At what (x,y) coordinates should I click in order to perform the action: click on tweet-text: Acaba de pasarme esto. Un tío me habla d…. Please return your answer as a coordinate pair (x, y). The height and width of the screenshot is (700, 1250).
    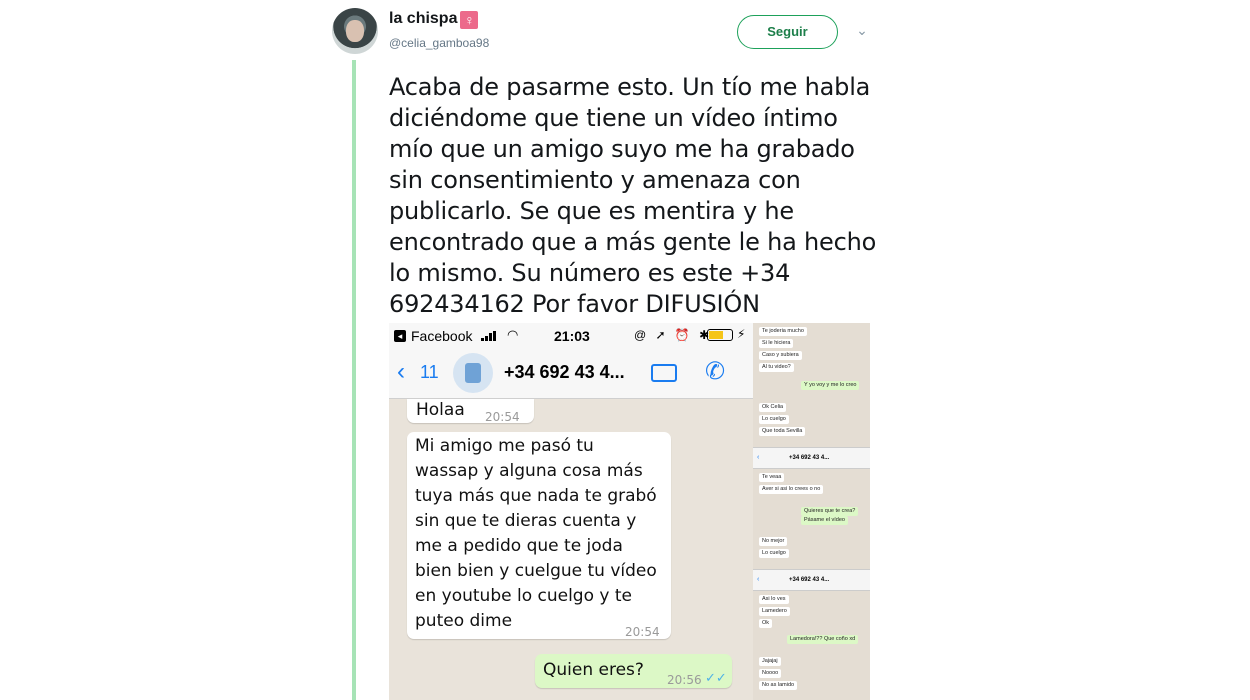
    Looking at the image, I should click on (639, 196).